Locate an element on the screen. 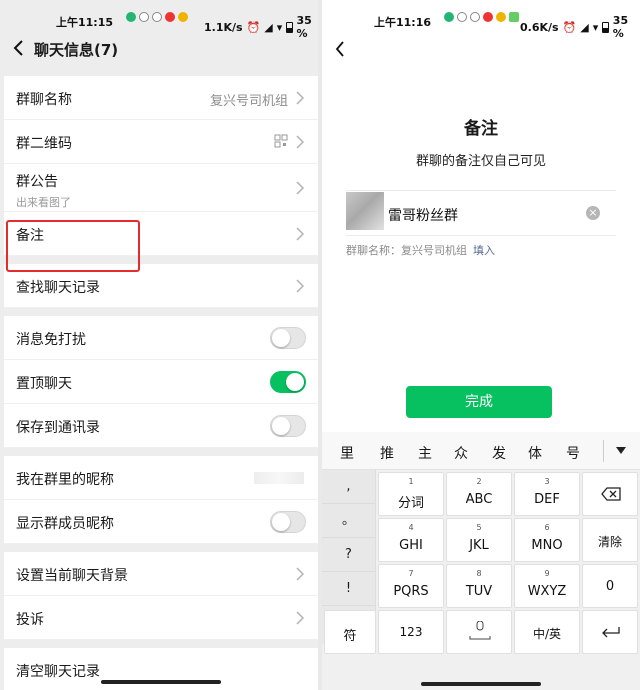  punct-key: 。 is located at coordinates (348, 521).